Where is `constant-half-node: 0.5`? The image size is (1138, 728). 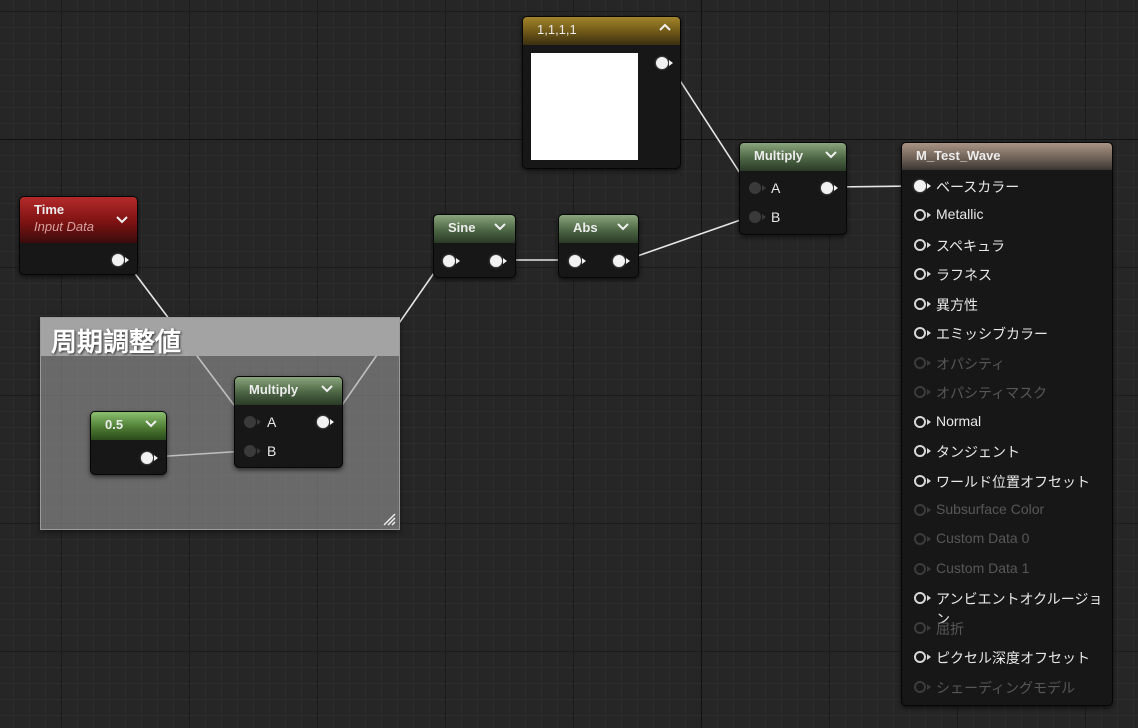
constant-half-node: 0.5 is located at coordinates (128, 443).